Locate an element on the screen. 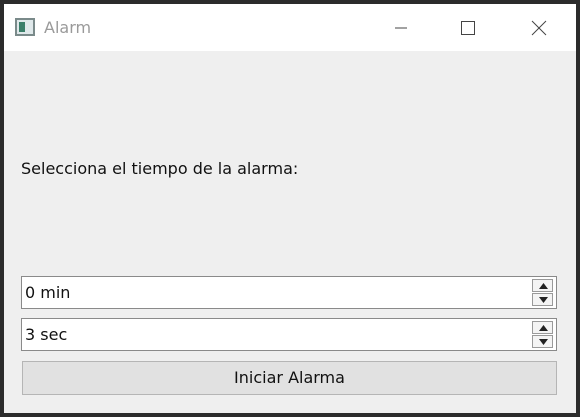  minutes-value: 0 min is located at coordinates (47, 292).